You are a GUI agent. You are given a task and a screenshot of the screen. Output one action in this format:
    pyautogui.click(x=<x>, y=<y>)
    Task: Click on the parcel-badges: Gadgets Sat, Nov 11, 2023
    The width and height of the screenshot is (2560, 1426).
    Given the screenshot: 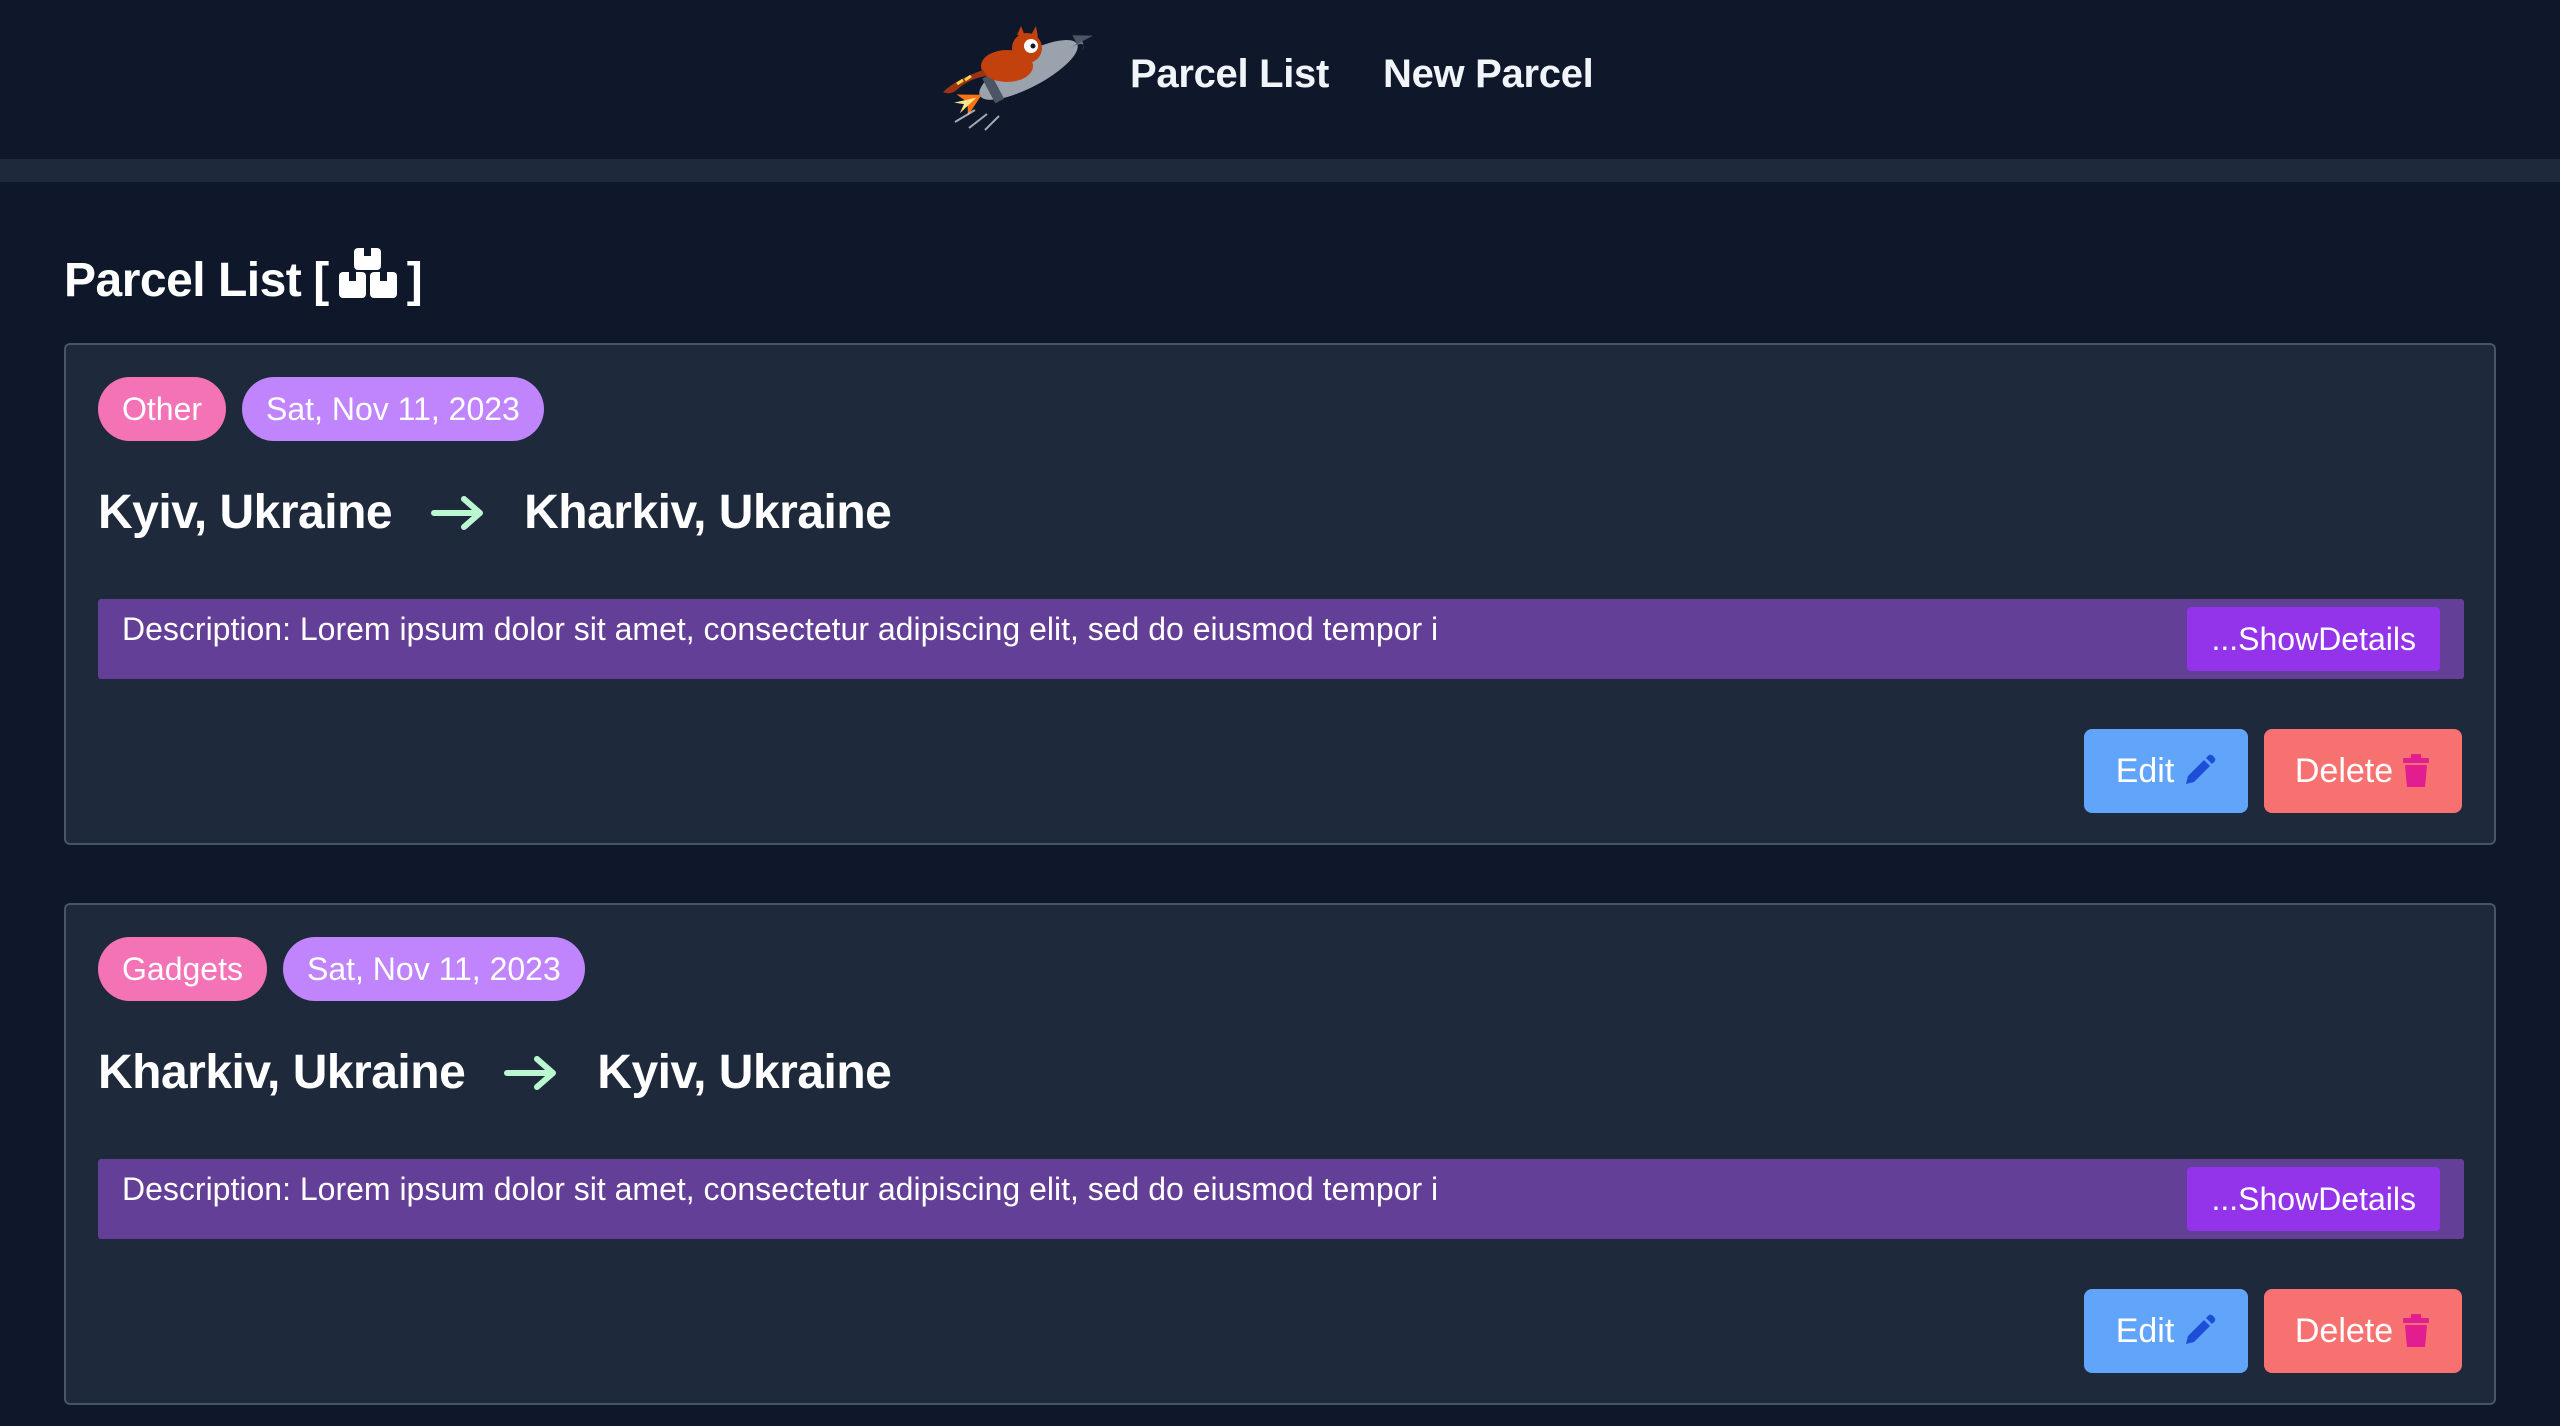 What is the action you would take?
    pyautogui.click(x=341, y=969)
    